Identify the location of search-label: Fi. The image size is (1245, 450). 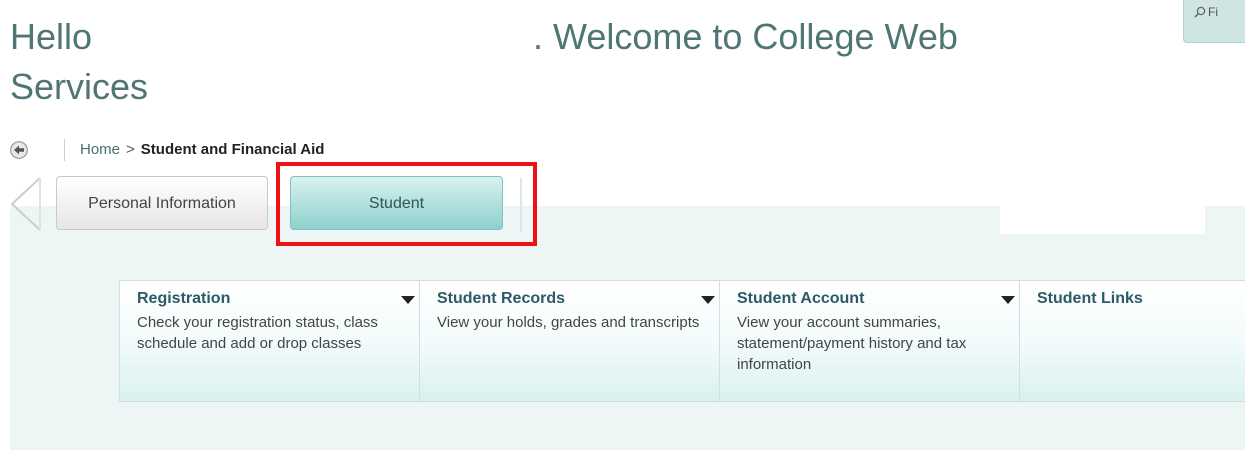
(1213, 12).